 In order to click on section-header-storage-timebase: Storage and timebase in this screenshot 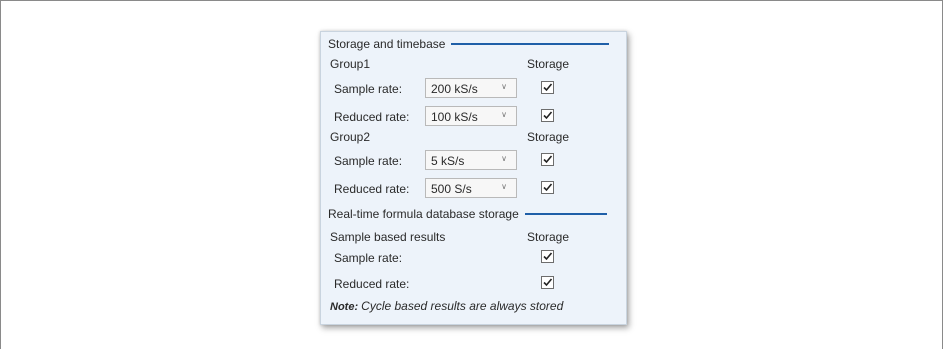, I will do `click(469, 44)`.